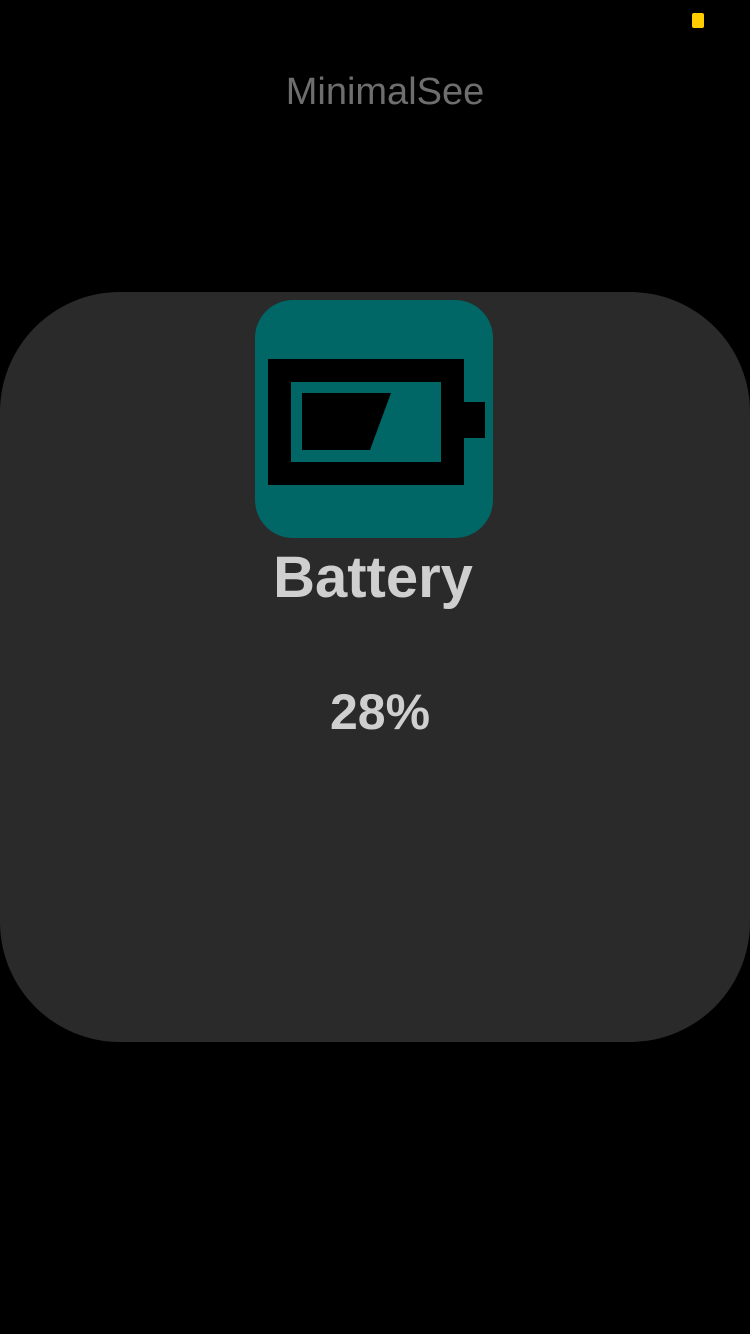  I want to click on battery-icon, so click(376, 422).